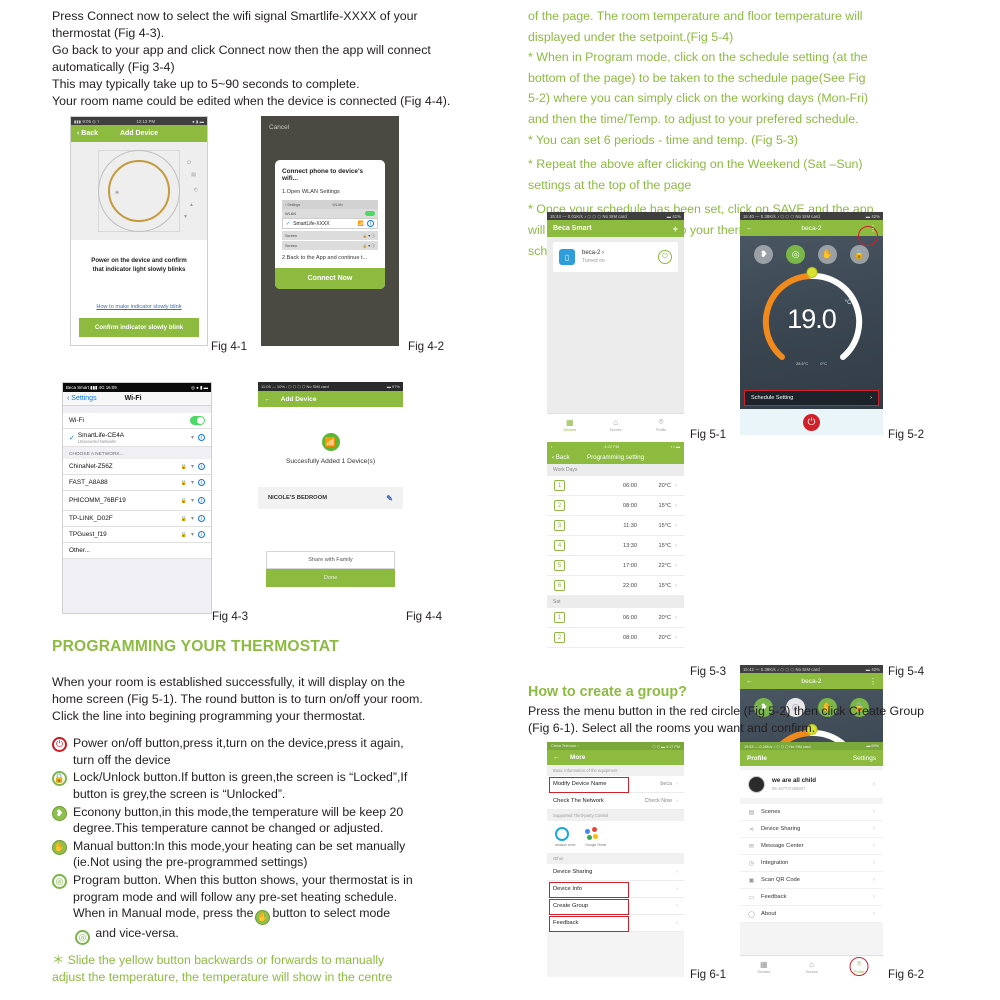 This screenshot has height=1000, width=1000. Describe the element at coordinates (708, 974) in the screenshot. I see `caption-fig-6-1: Fig 6-1` at that location.